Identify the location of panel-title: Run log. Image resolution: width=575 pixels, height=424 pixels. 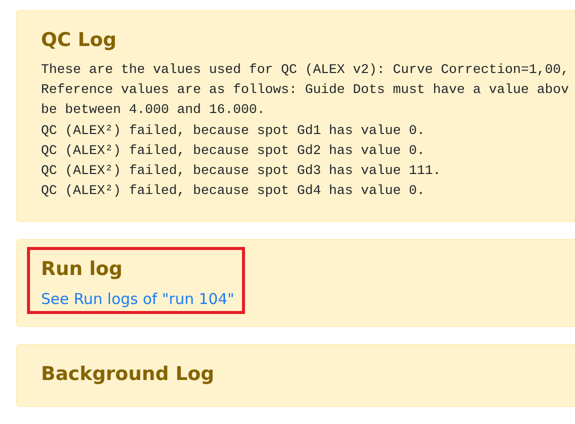
(82, 269).